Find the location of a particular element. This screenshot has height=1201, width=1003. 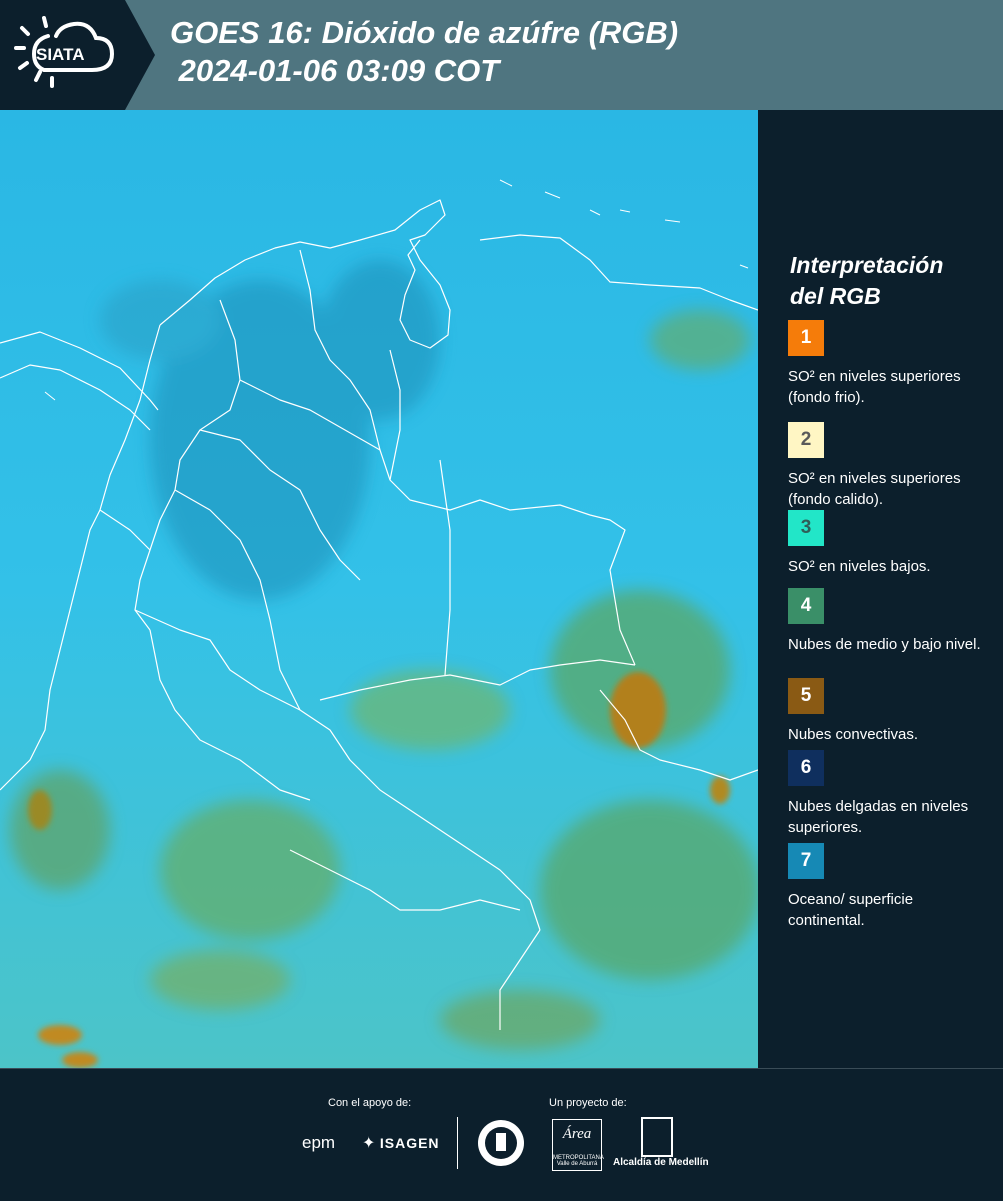

legend-item-text: Nubes delgadas en niveles superiores. is located at coordinates (878, 817).